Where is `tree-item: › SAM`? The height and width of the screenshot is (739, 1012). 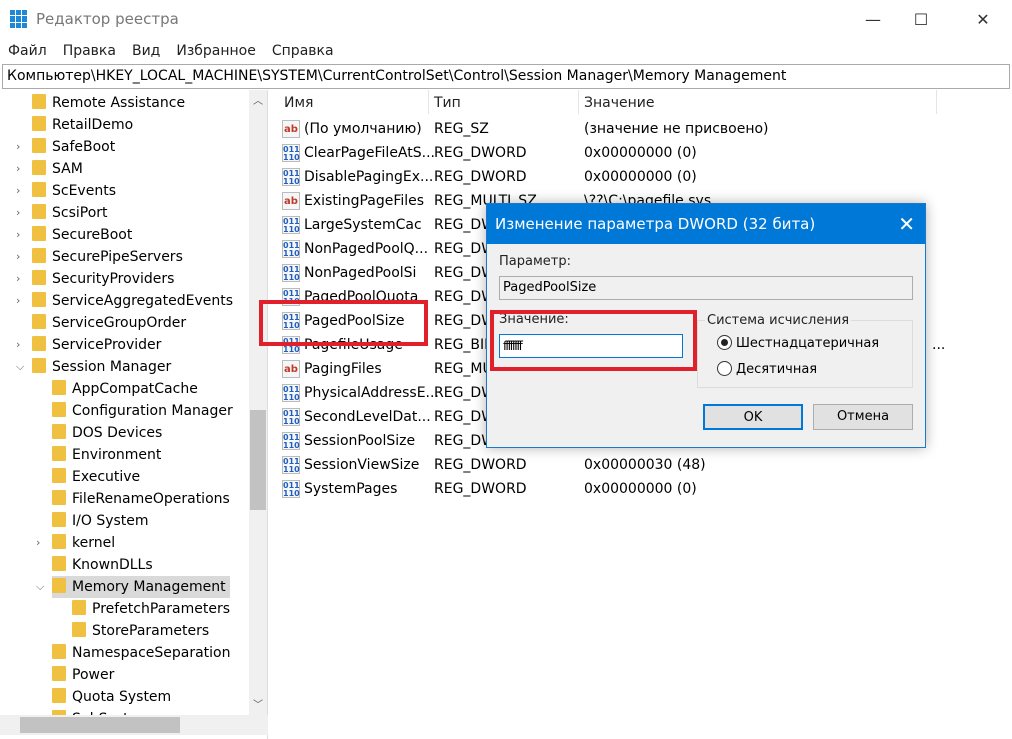
tree-item: › SAM is located at coordinates (51, 169).